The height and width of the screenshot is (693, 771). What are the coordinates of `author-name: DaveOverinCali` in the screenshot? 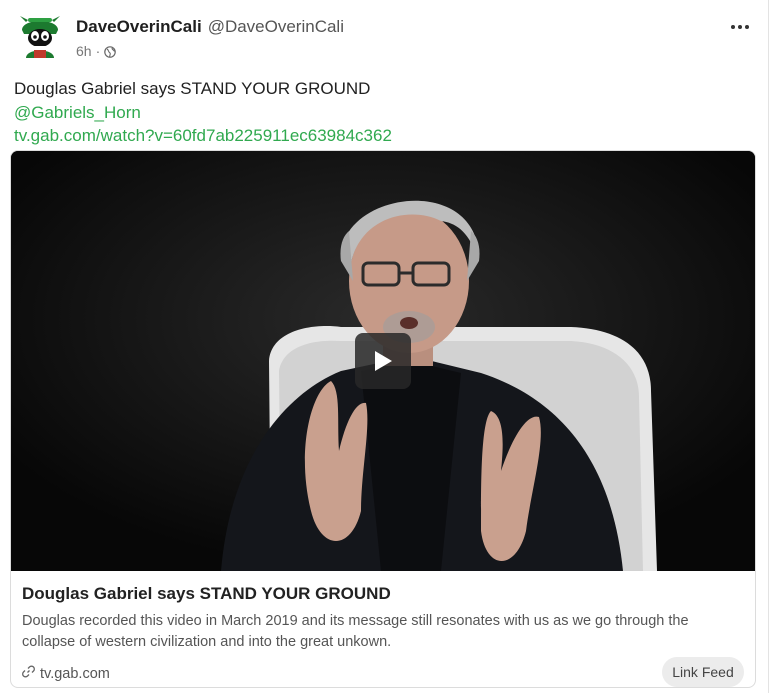 It's located at (139, 26).